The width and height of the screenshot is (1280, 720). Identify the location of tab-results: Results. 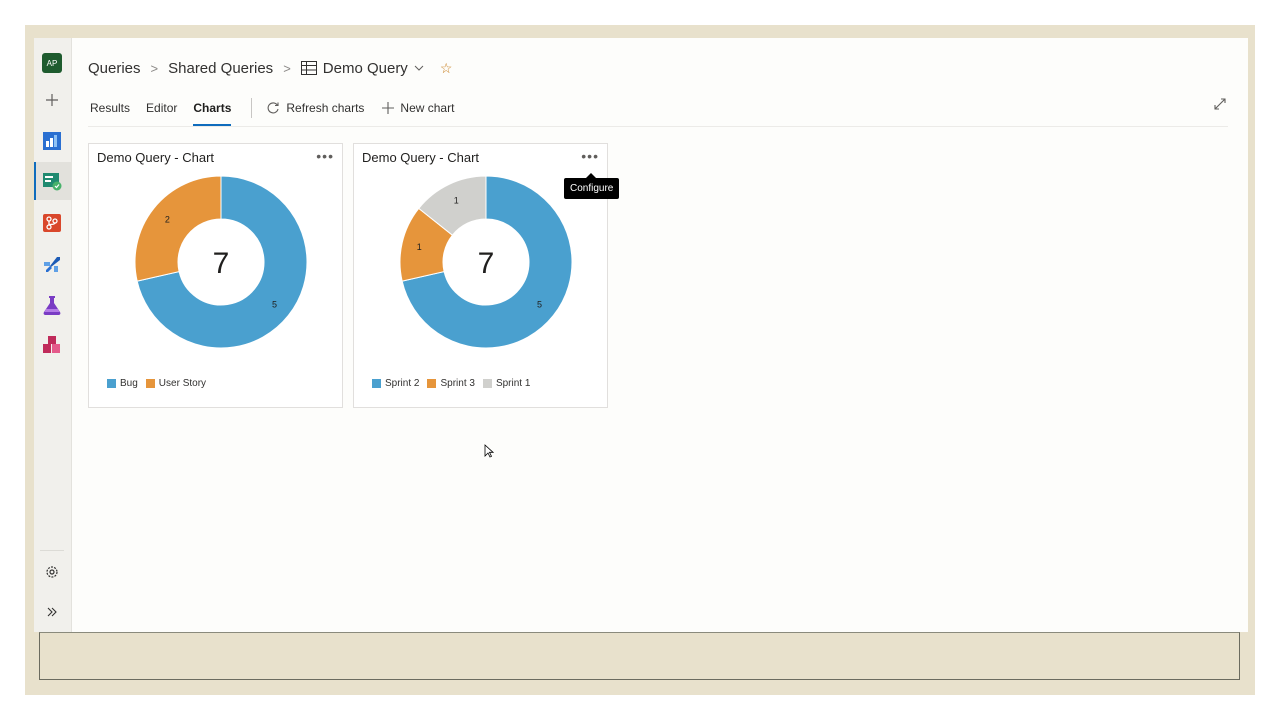
(110, 108).